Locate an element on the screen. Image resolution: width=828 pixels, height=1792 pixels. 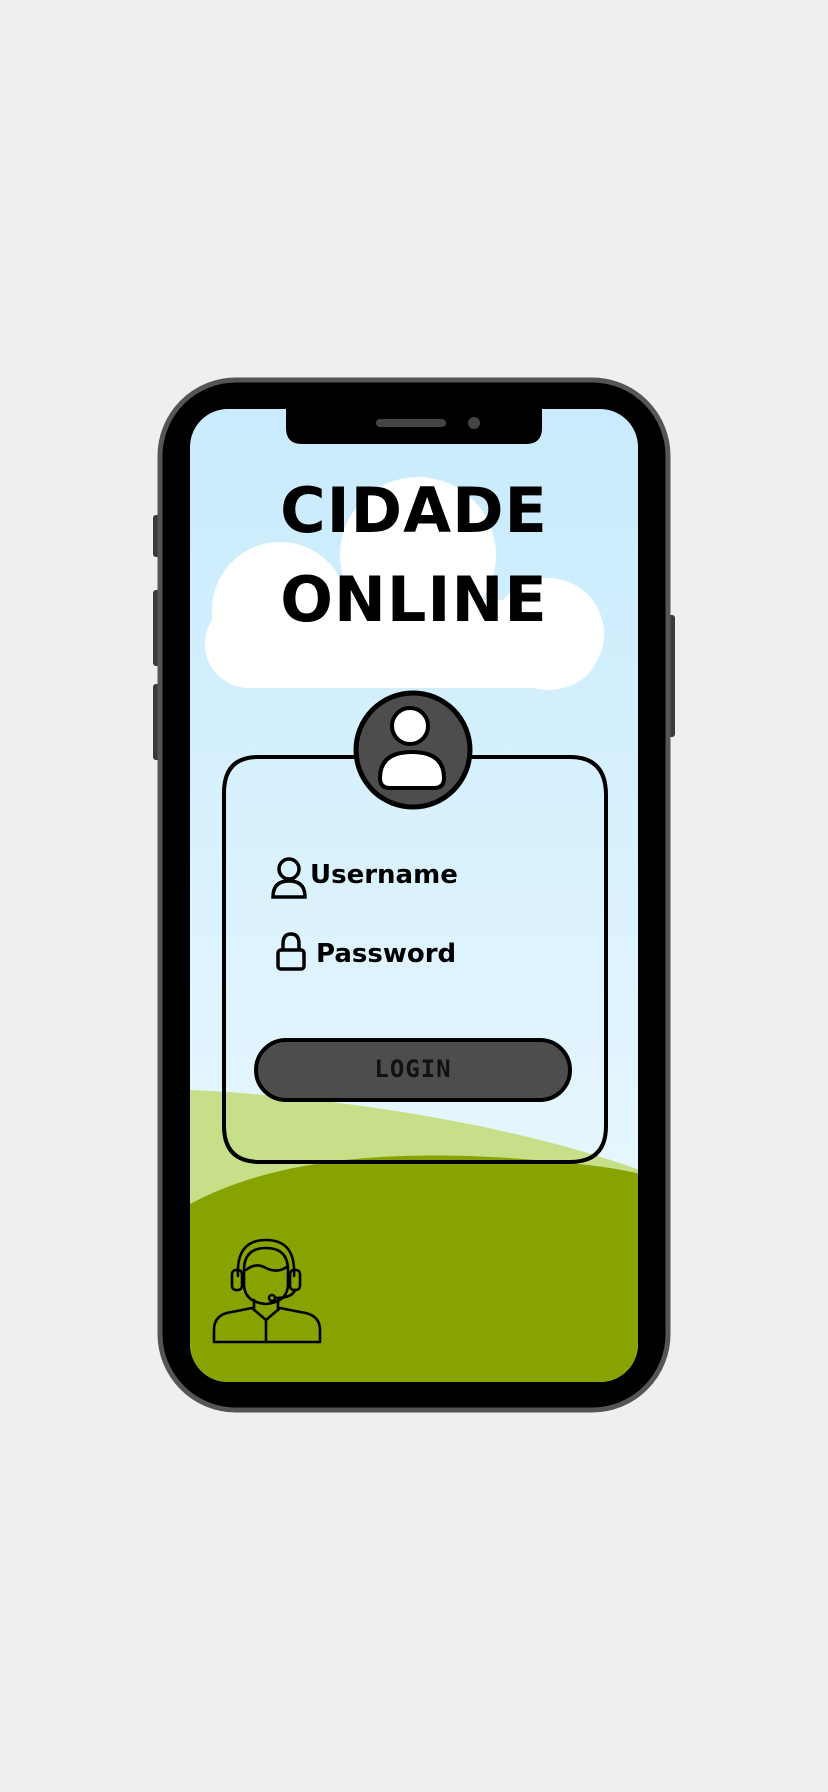
user-avatar is located at coordinates (413, 749).